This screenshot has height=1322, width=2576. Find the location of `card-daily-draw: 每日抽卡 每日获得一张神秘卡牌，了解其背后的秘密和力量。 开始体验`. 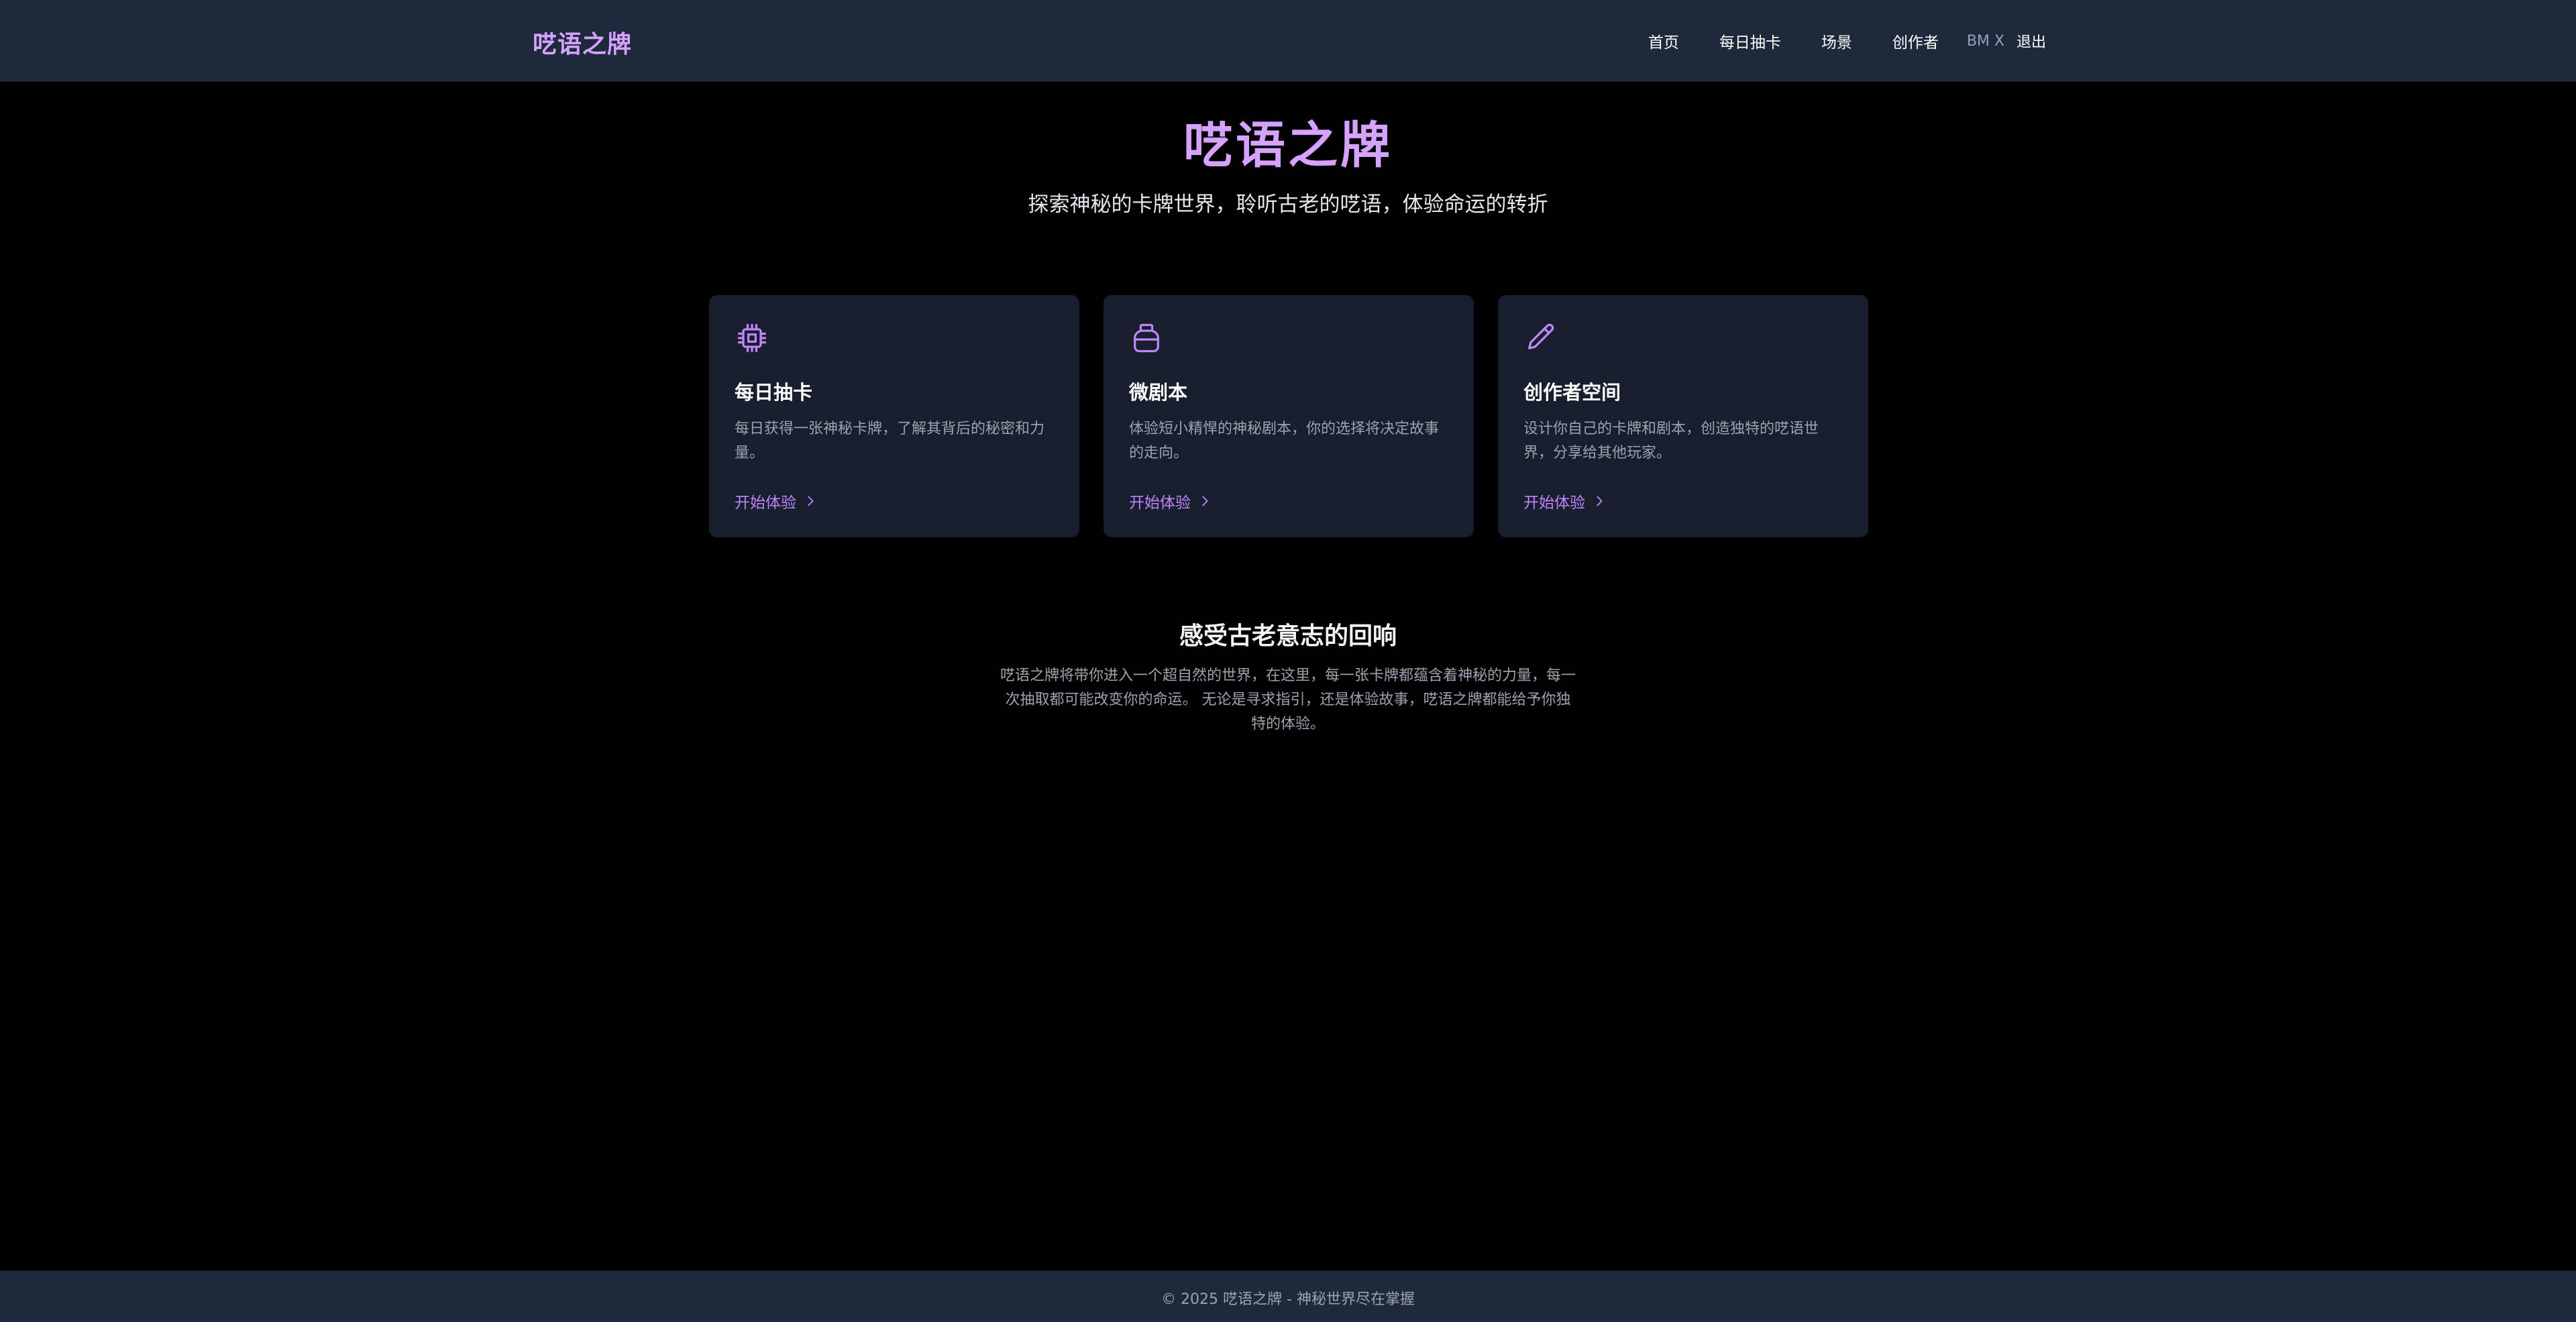

card-daily-draw: 每日抽卡 每日获得一张神秘卡牌，了解其背后的秘密和力量。 开始体验 is located at coordinates (894, 416).